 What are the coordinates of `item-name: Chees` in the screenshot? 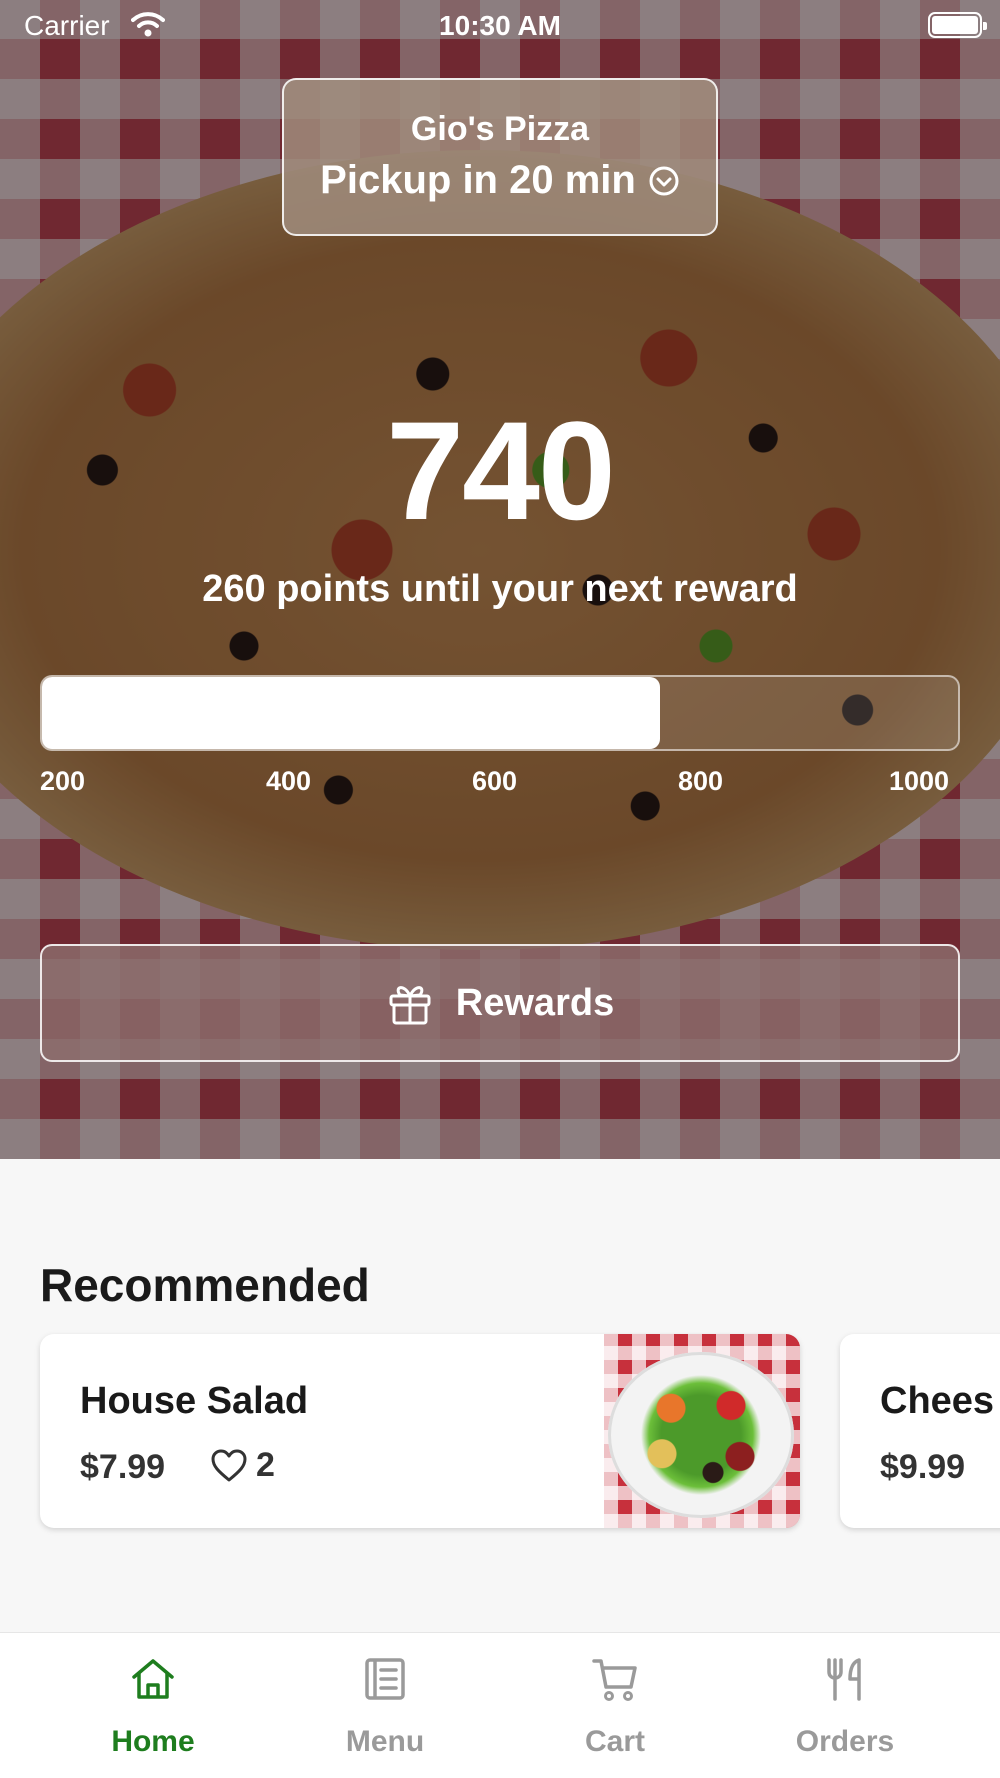 It's located at (937, 1401).